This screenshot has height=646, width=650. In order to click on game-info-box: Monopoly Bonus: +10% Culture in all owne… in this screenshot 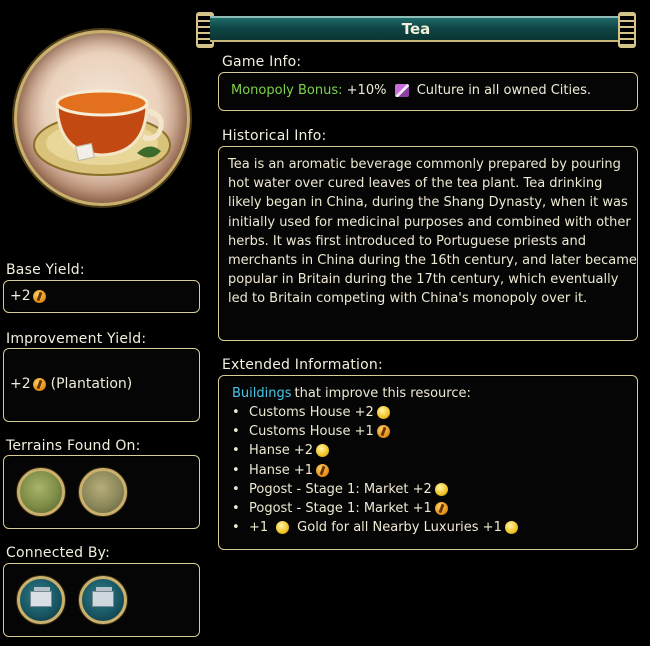, I will do `click(428, 91)`.